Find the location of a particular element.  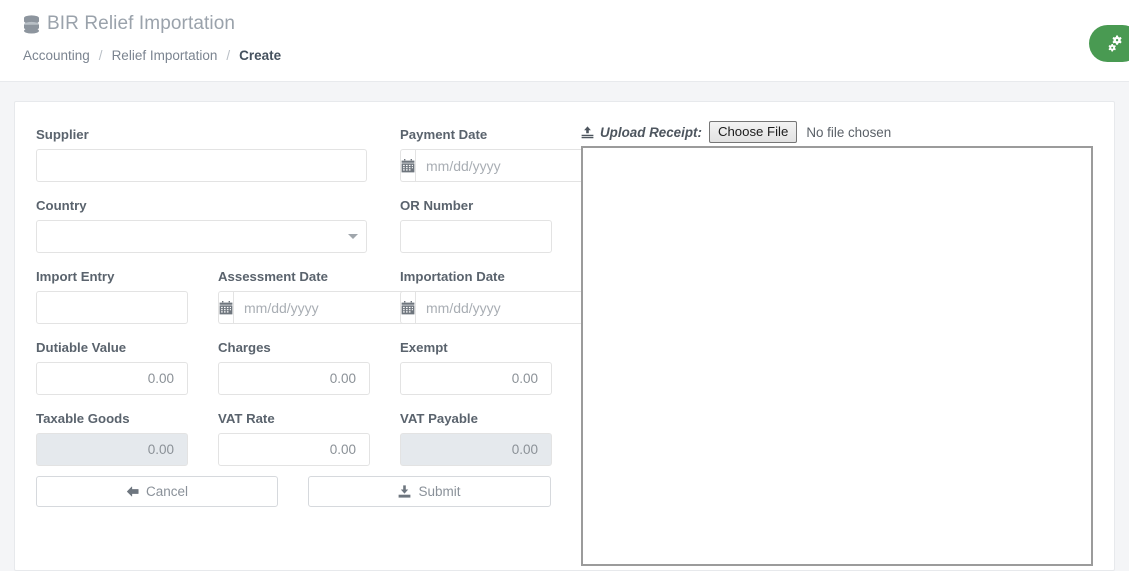

field-taxable-goods: Taxable Goods is located at coordinates (112, 439).